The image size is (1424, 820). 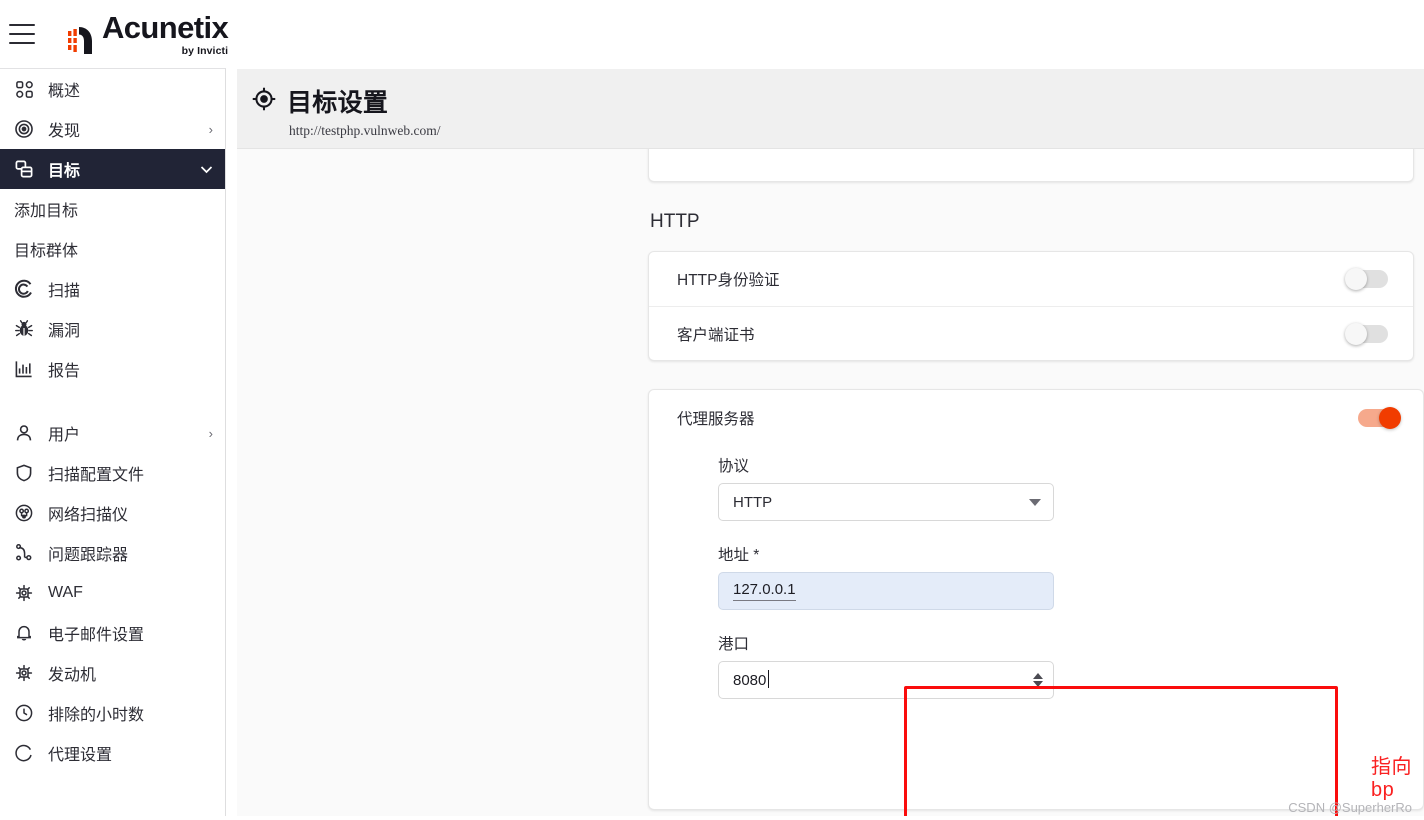 What do you see at coordinates (112, 249) in the screenshot?
I see `sidebar-item-target-groups: 目标群体` at bounding box center [112, 249].